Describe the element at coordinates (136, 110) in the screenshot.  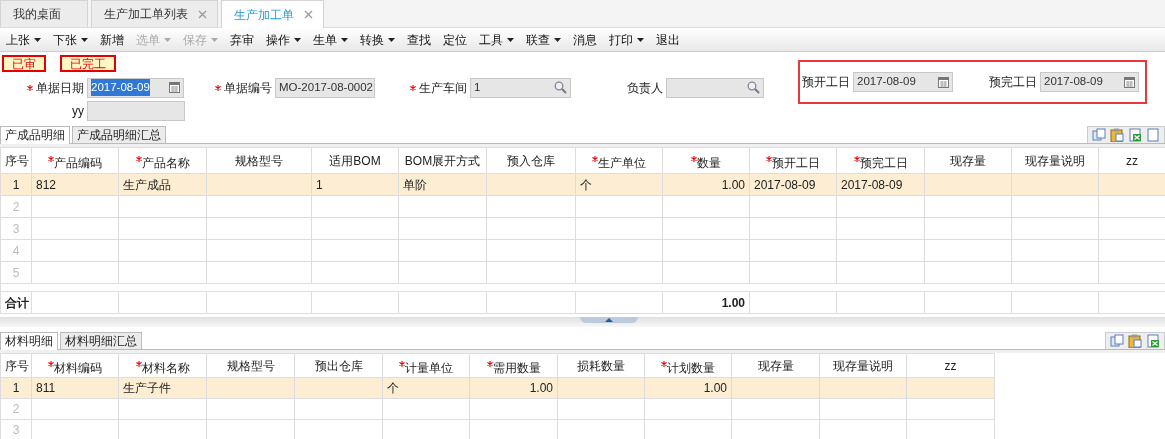
I see `text-field` at that location.